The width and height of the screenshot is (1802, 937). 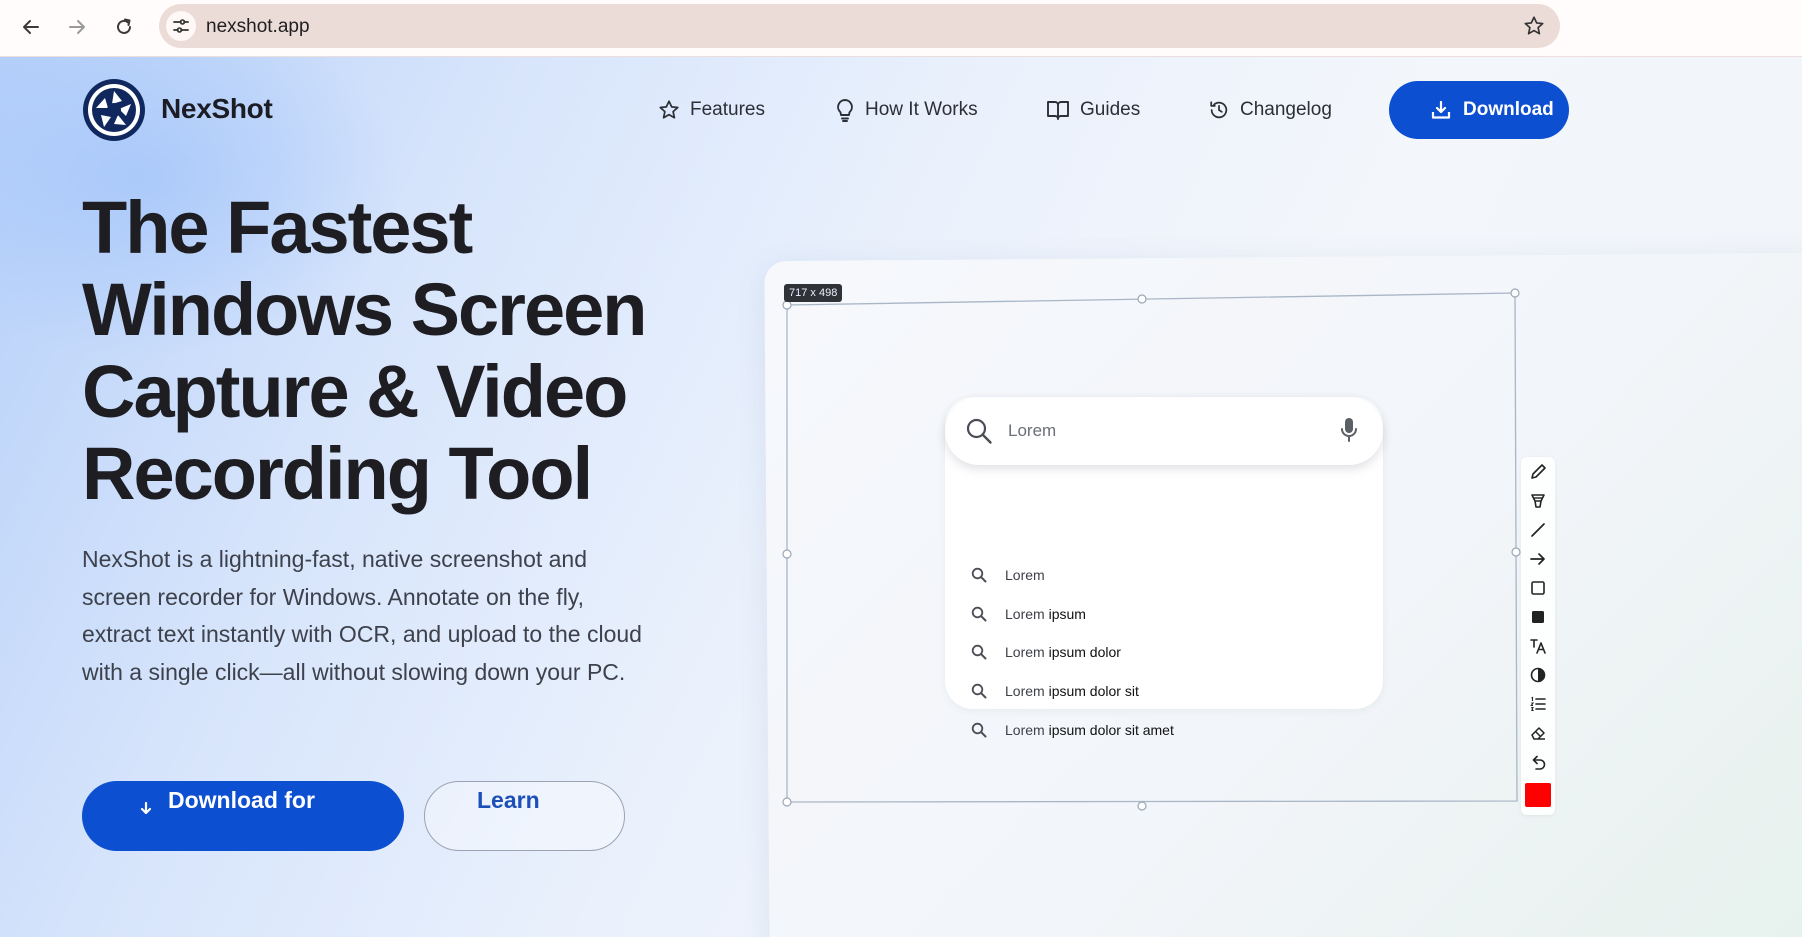 I want to click on reload-button, so click(x=124, y=27).